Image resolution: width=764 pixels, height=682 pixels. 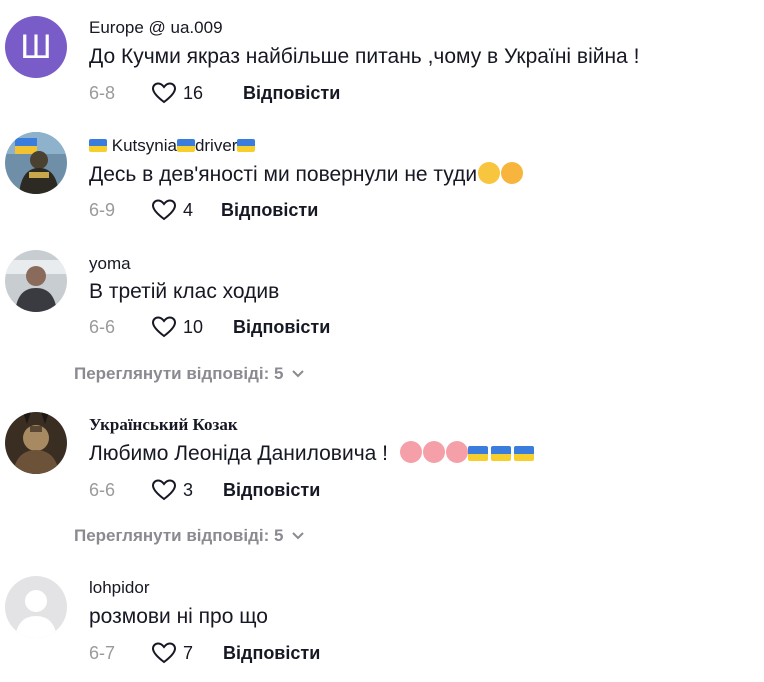 I want to click on like-button: 4, so click(x=172, y=210).